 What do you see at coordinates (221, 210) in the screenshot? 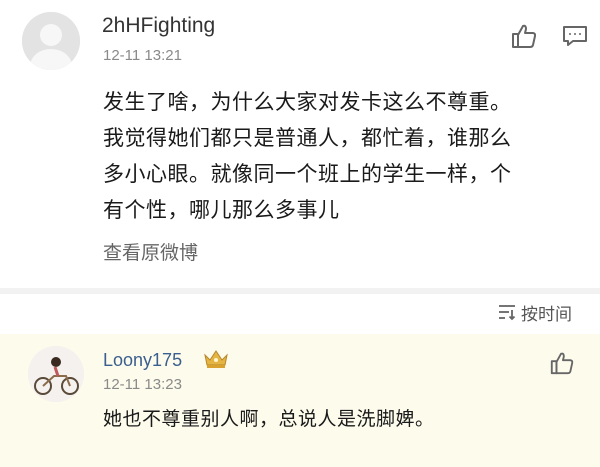
I see `comment-text-line: 有个性，哪儿那么多事儿` at bounding box center [221, 210].